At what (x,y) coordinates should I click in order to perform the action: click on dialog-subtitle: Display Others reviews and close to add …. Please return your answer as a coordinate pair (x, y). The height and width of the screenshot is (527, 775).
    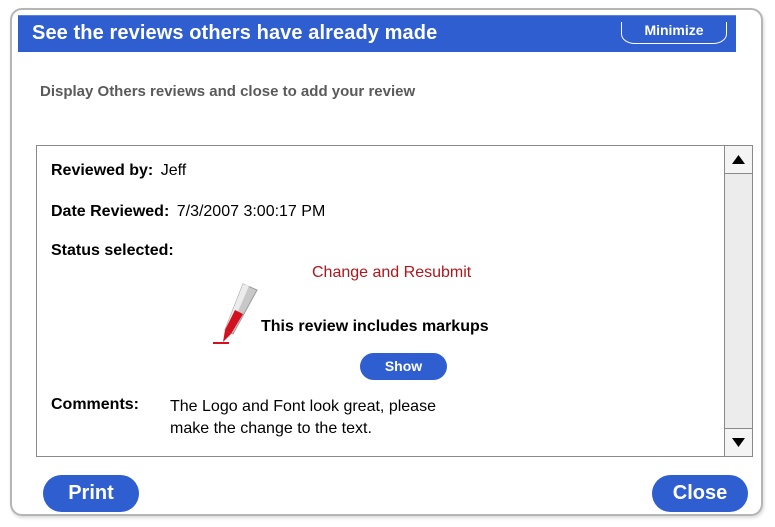
    Looking at the image, I should click on (228, 91).